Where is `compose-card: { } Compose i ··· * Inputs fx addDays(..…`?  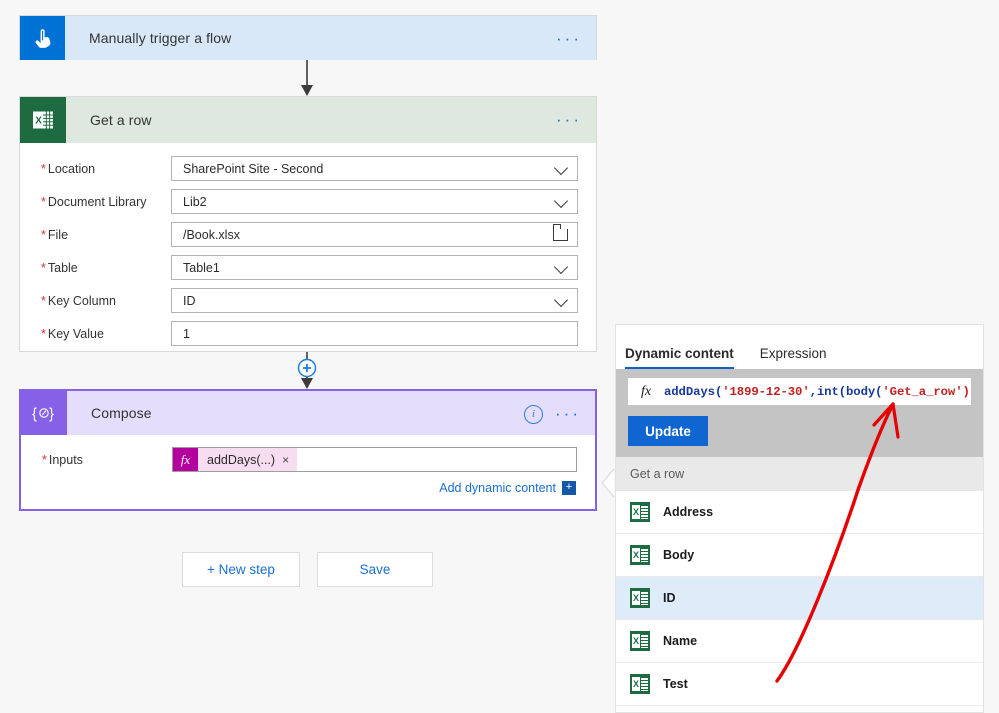 compose-card: { } Compose i ··· * Inputs fx addDays(..… is located at coordinates (308, 450).